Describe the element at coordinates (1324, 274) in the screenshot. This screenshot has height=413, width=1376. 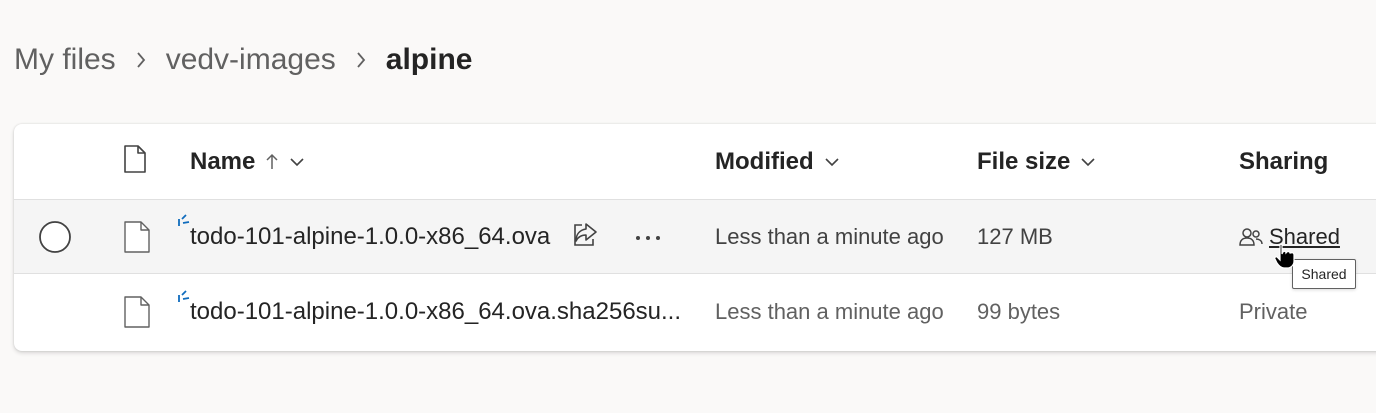
I see `tooltip: Shared` at that location.